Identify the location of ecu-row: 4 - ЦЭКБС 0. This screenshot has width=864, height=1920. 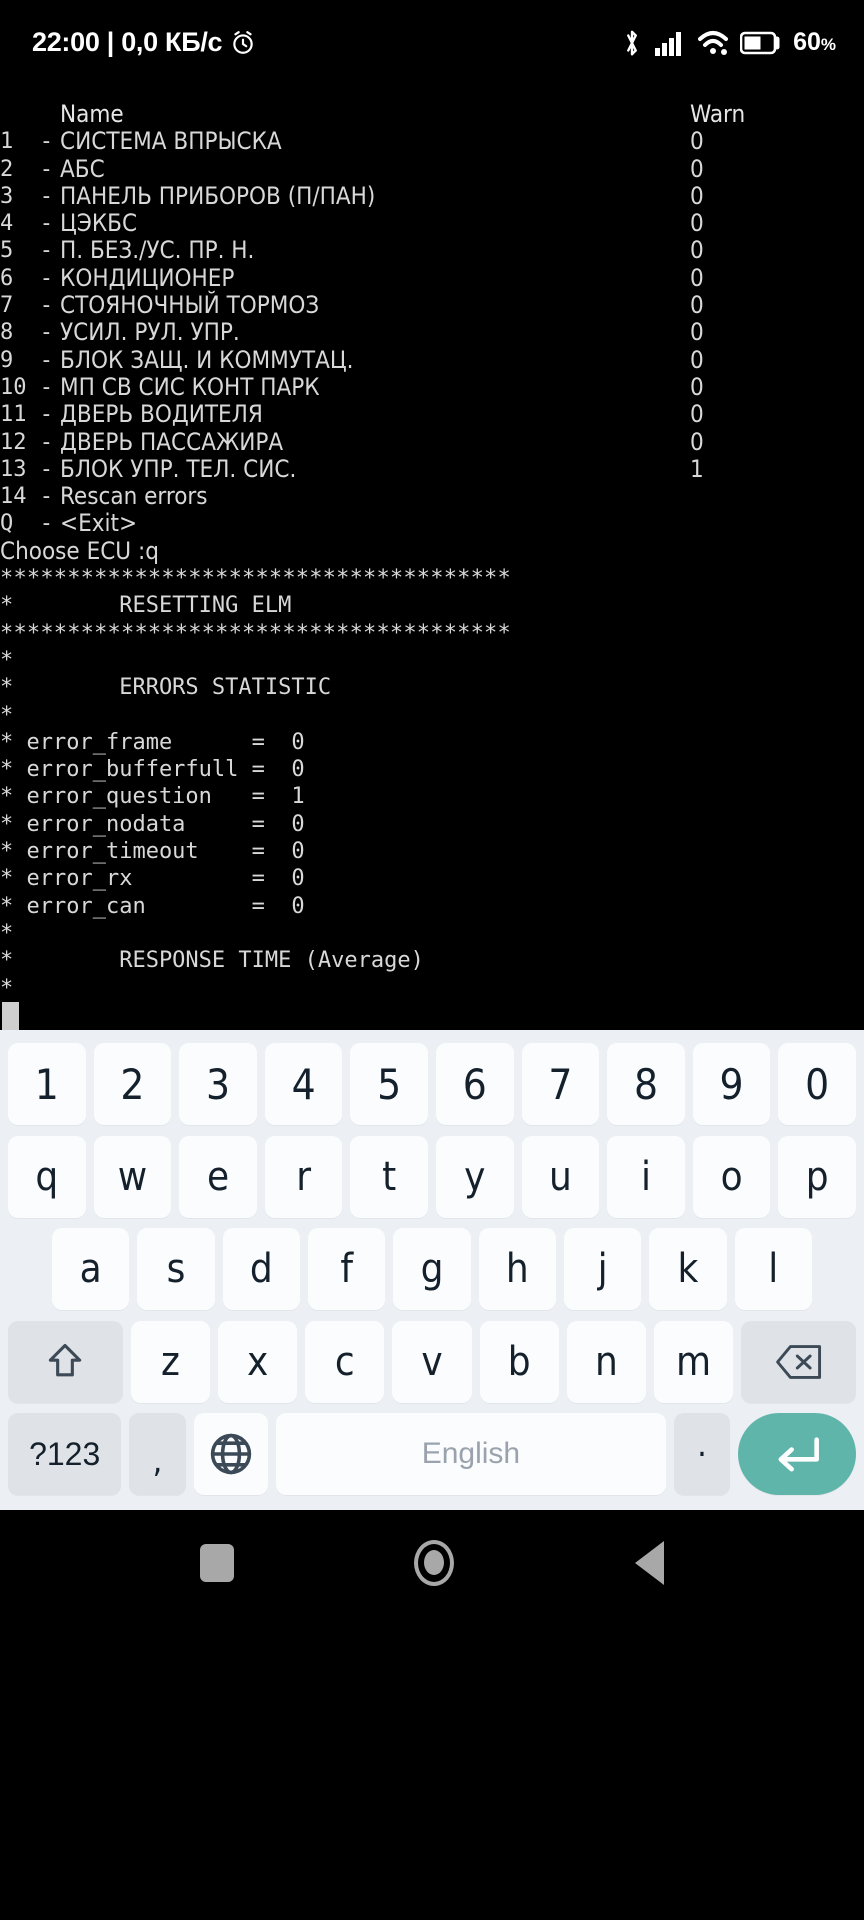
(432, 223).